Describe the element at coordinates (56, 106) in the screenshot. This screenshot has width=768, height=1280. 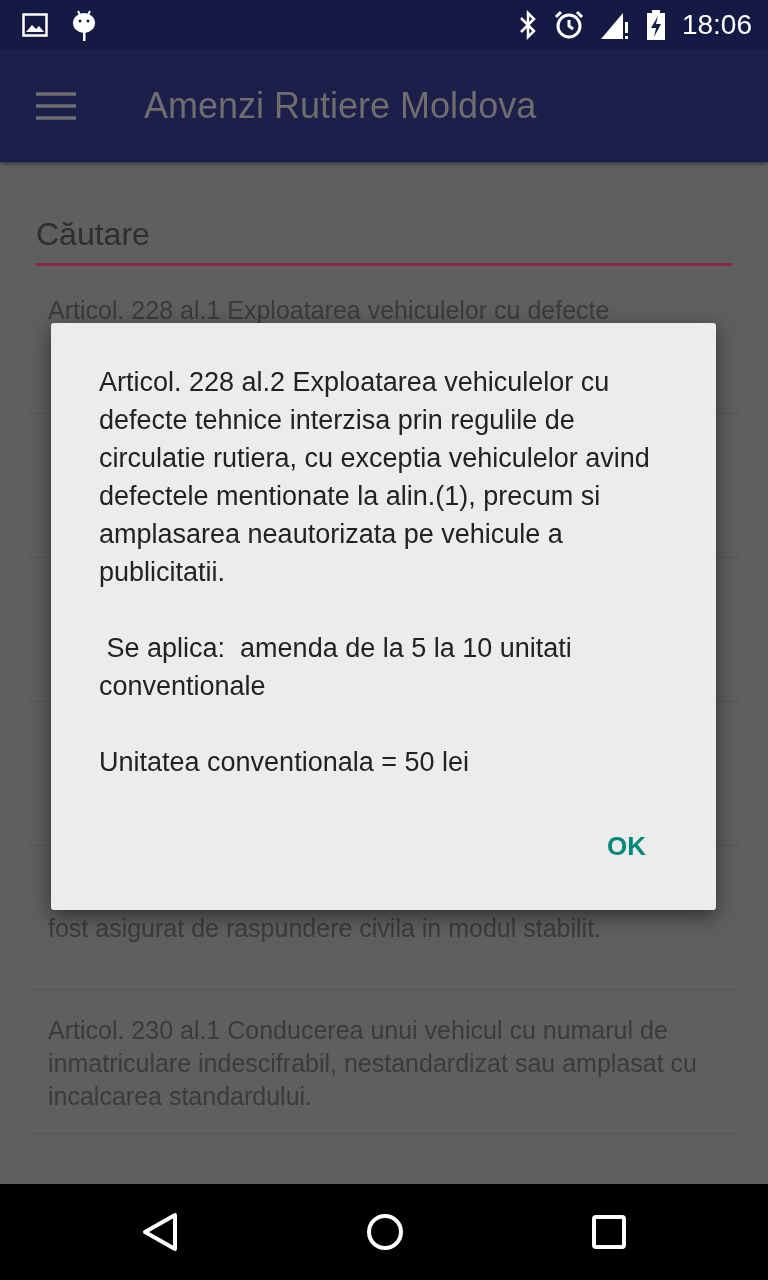
I see `menu-icon` at that location.